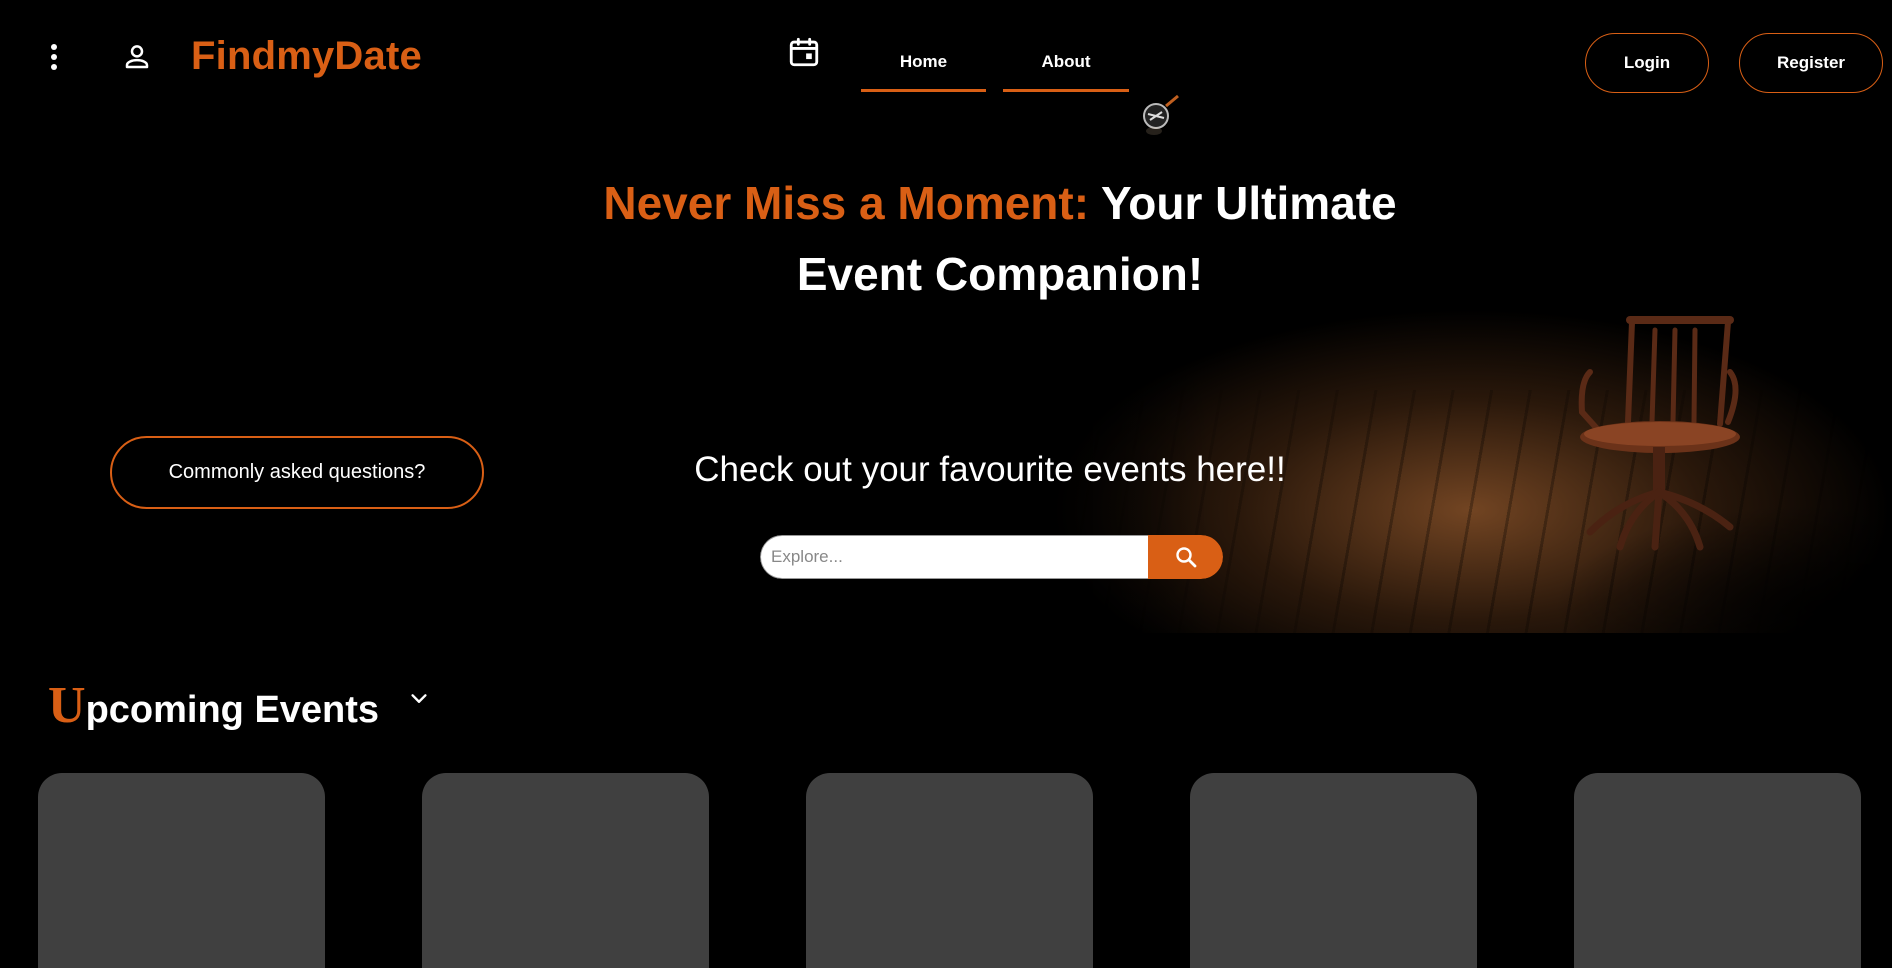 Image resolution: width=1892 pixels, height=968 pixels. What do you see at coordinates (67, 705) in the screenshot?
I see `title-initial: U` at bounding box center [67, 705].